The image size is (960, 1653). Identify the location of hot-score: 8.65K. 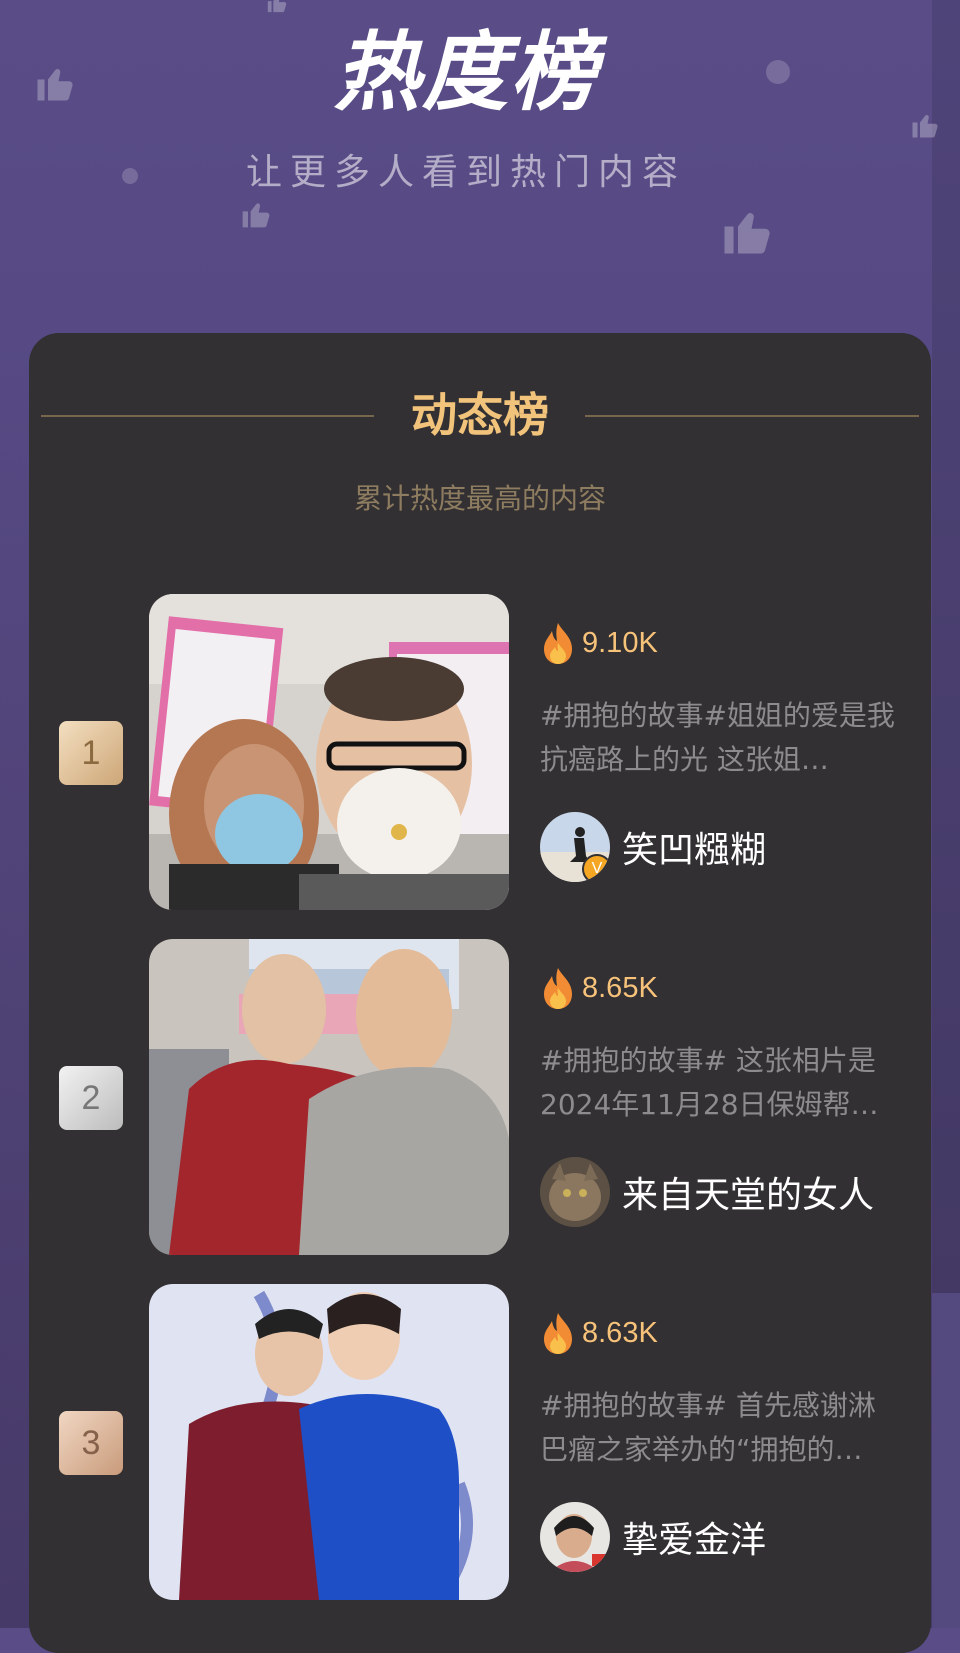
(599, 988).